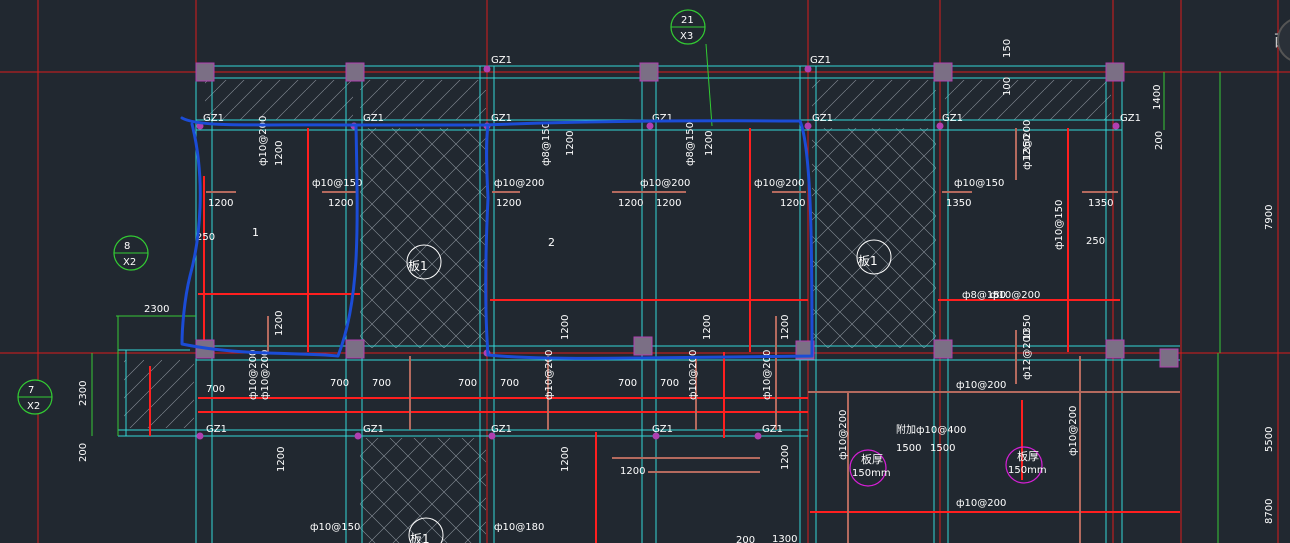 The width and height of the screenshot is (1290, 543). Describe the element at coordinates (1157, 97) in the screenshot. I see `dimension-label: 1400` at that location.